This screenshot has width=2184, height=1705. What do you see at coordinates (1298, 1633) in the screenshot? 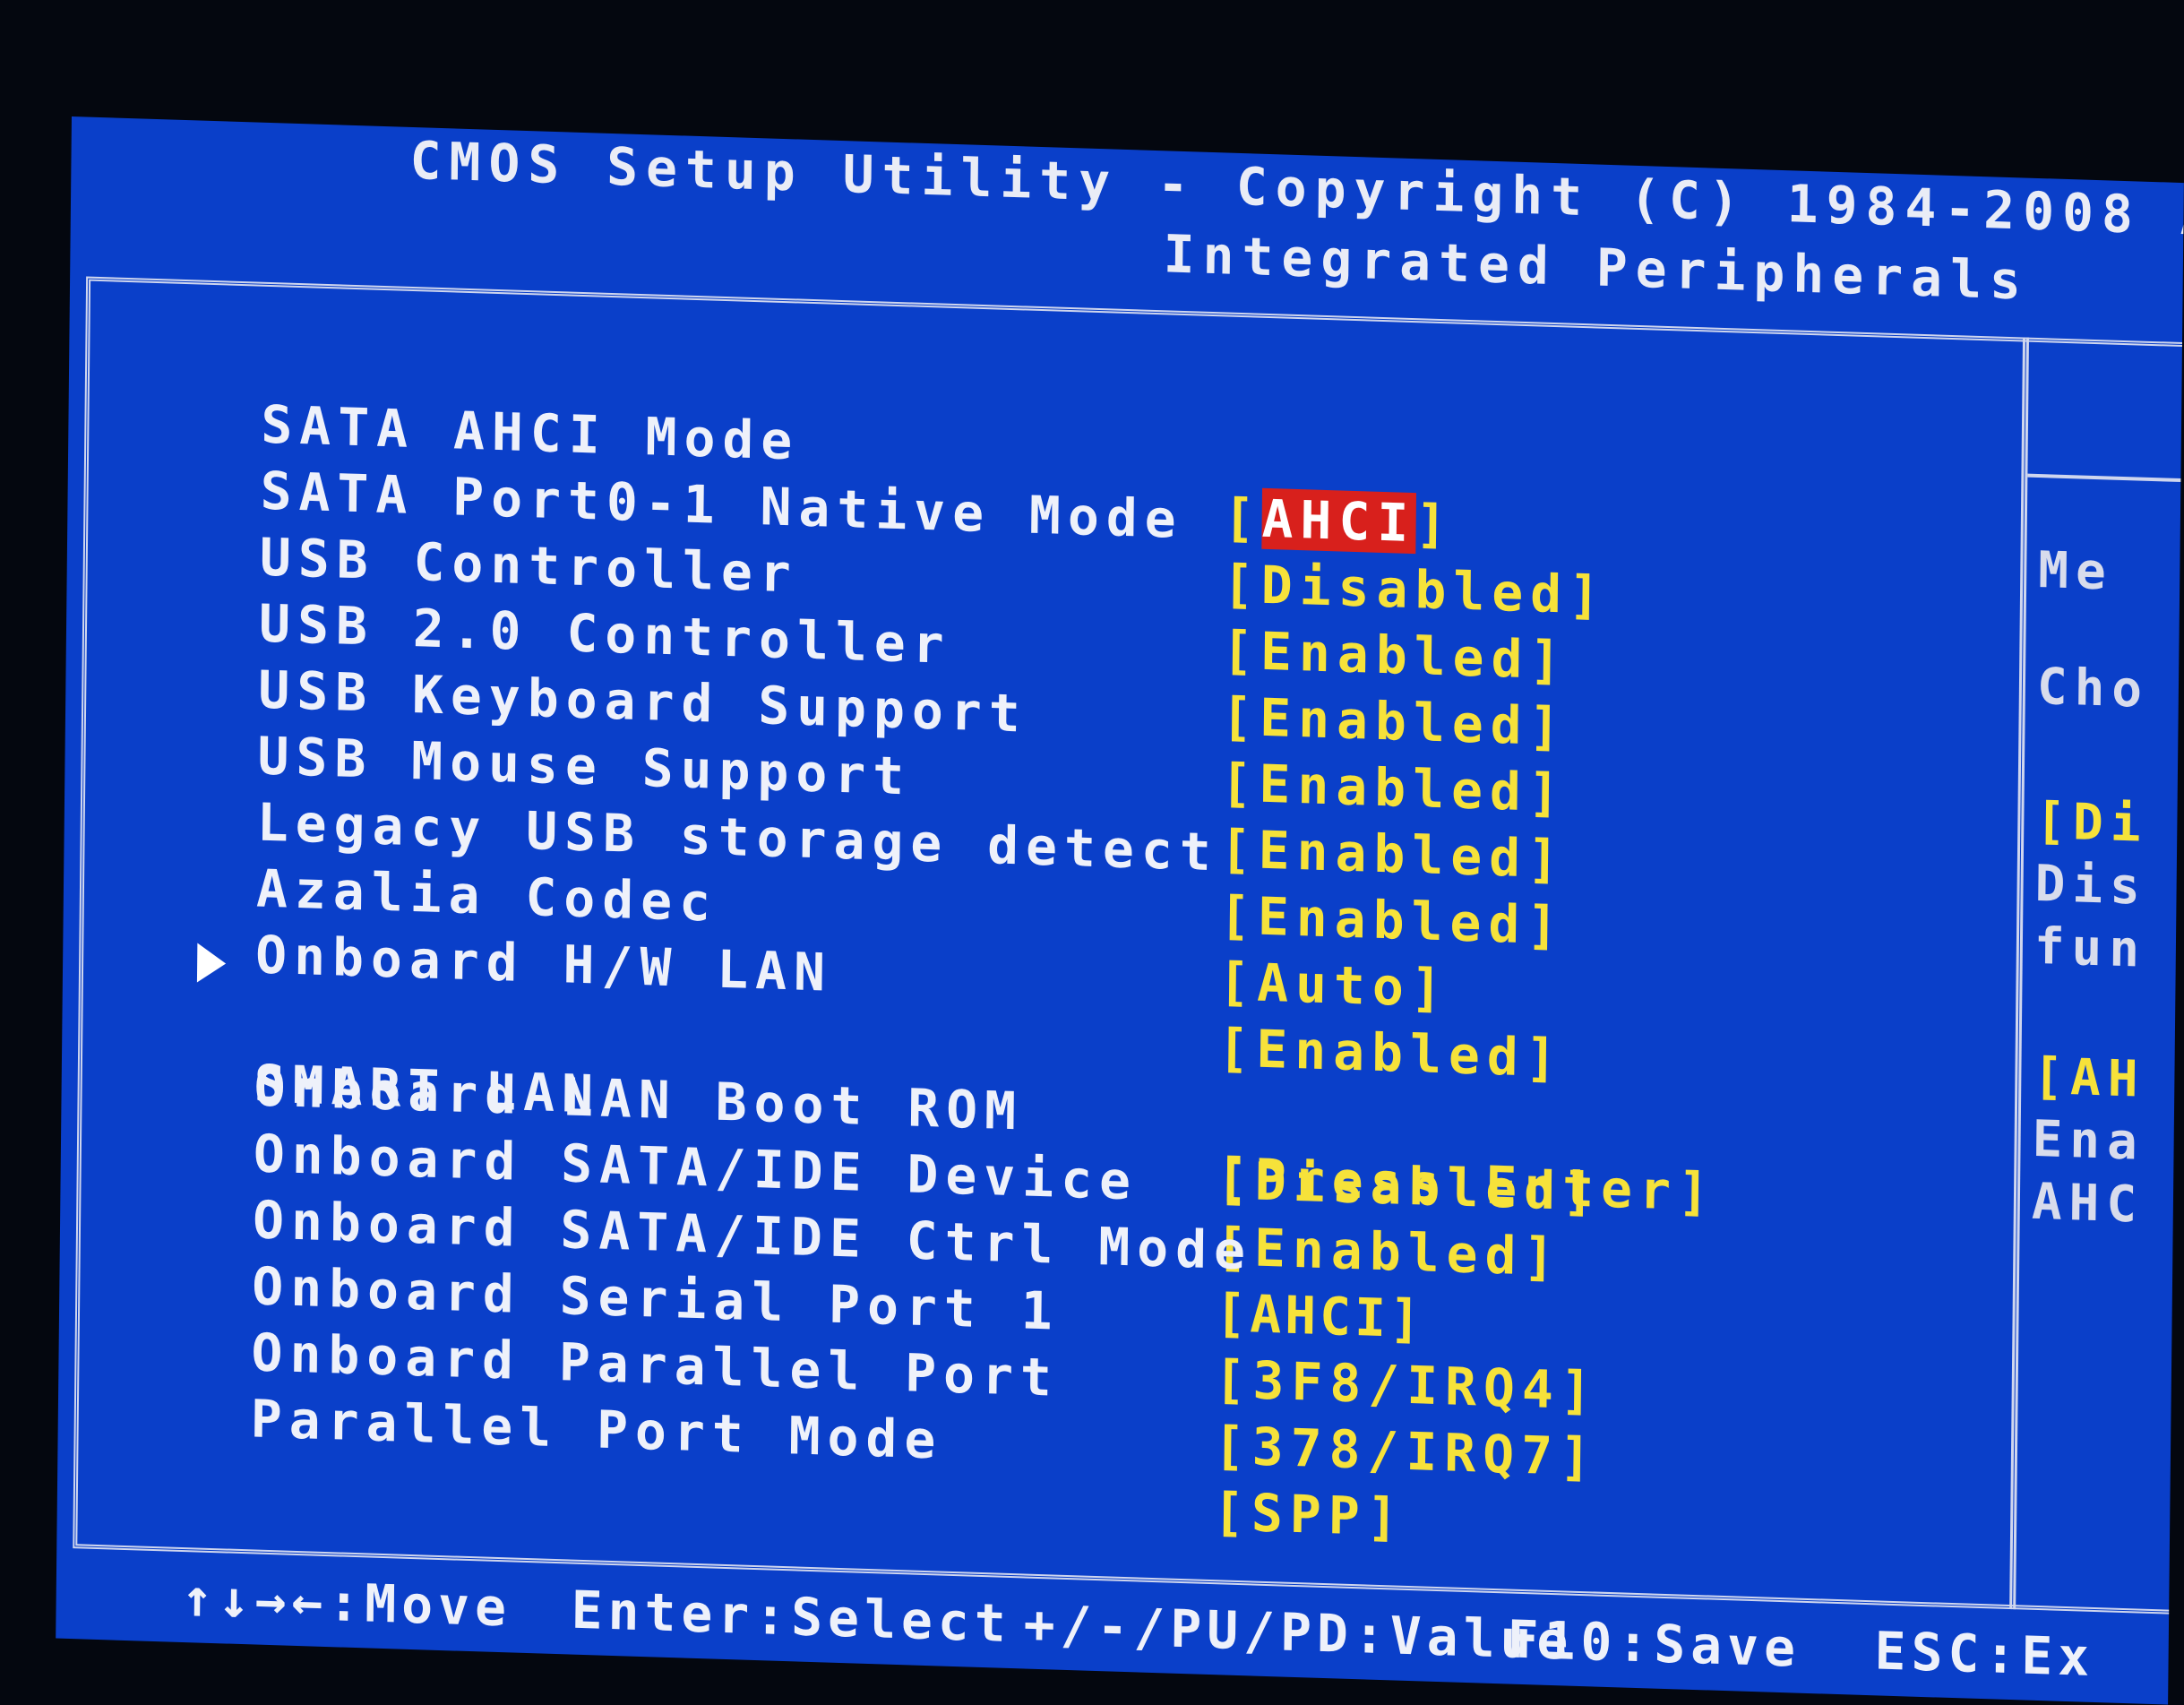
I see `key-hint-value: +/-/PU/PD:Value` at bounding box center [1298, 1633].